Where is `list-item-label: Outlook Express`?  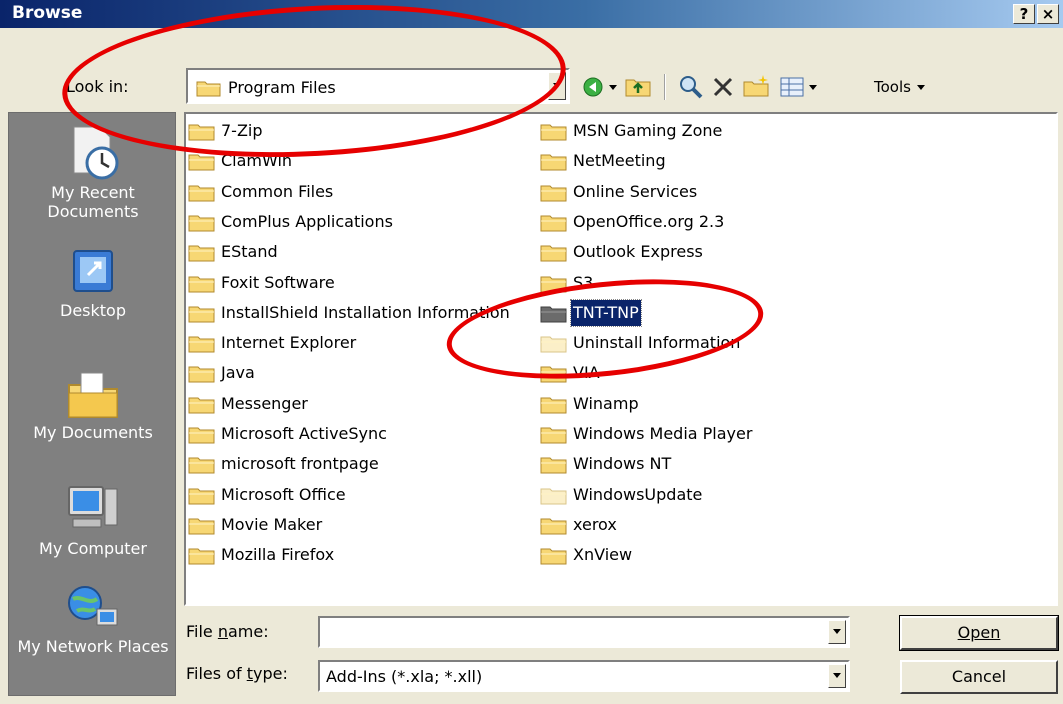 list-item-label: Outlook Express is located at coordinates (638, 252).